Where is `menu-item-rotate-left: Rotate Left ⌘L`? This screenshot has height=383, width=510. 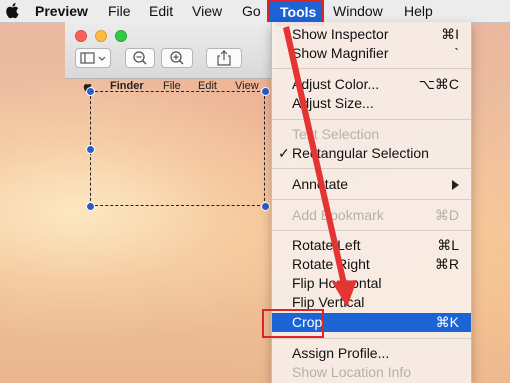
menu-item-rotate-left: Rotate Left ⌘L is located at coordinates (371, 245).